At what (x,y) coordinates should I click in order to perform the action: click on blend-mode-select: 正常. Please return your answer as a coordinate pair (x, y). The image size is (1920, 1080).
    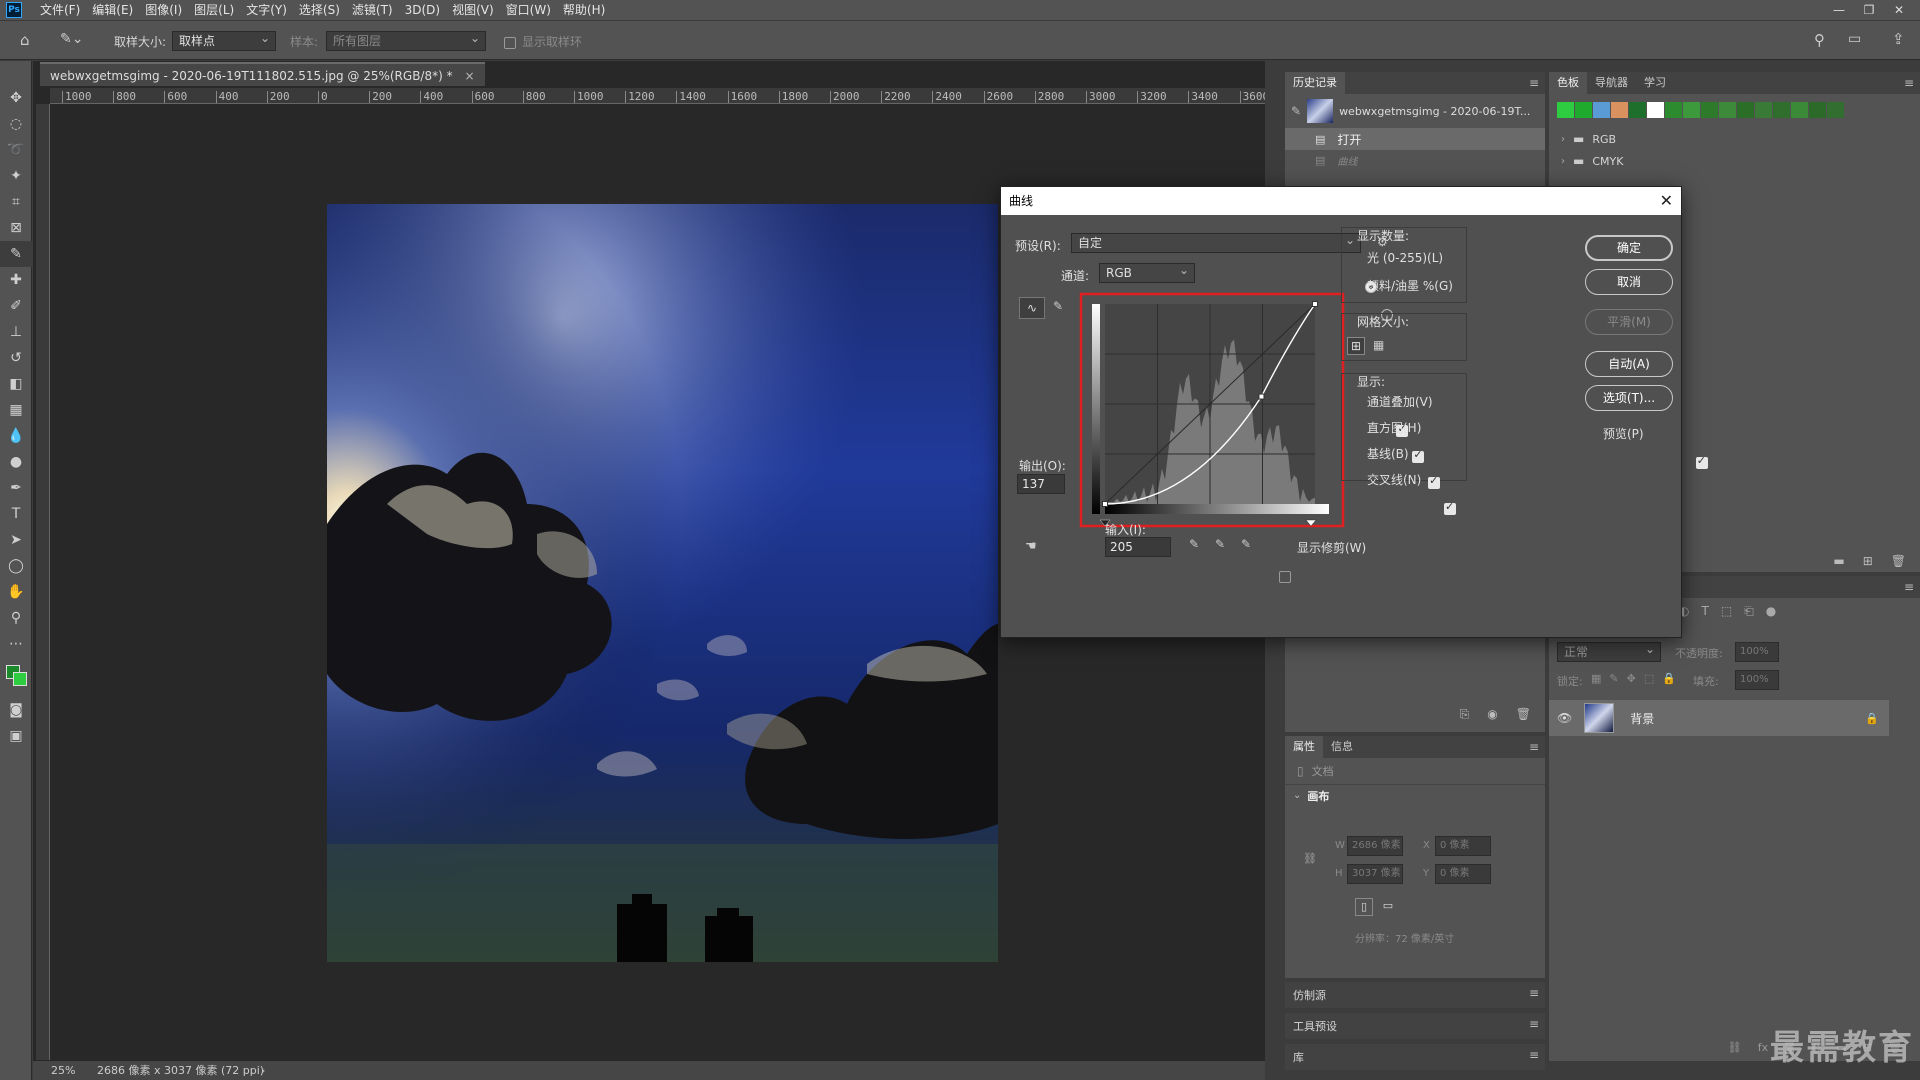
    Looking at the image, I should click on (1609, 651).